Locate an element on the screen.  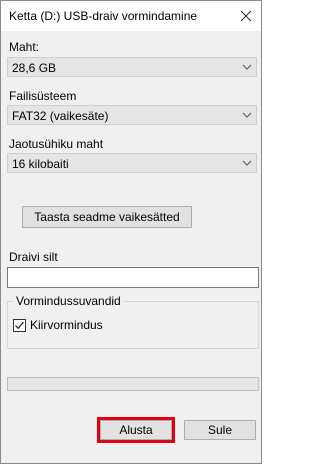
quick-format-checkbox is located at coordinates (19, 325).